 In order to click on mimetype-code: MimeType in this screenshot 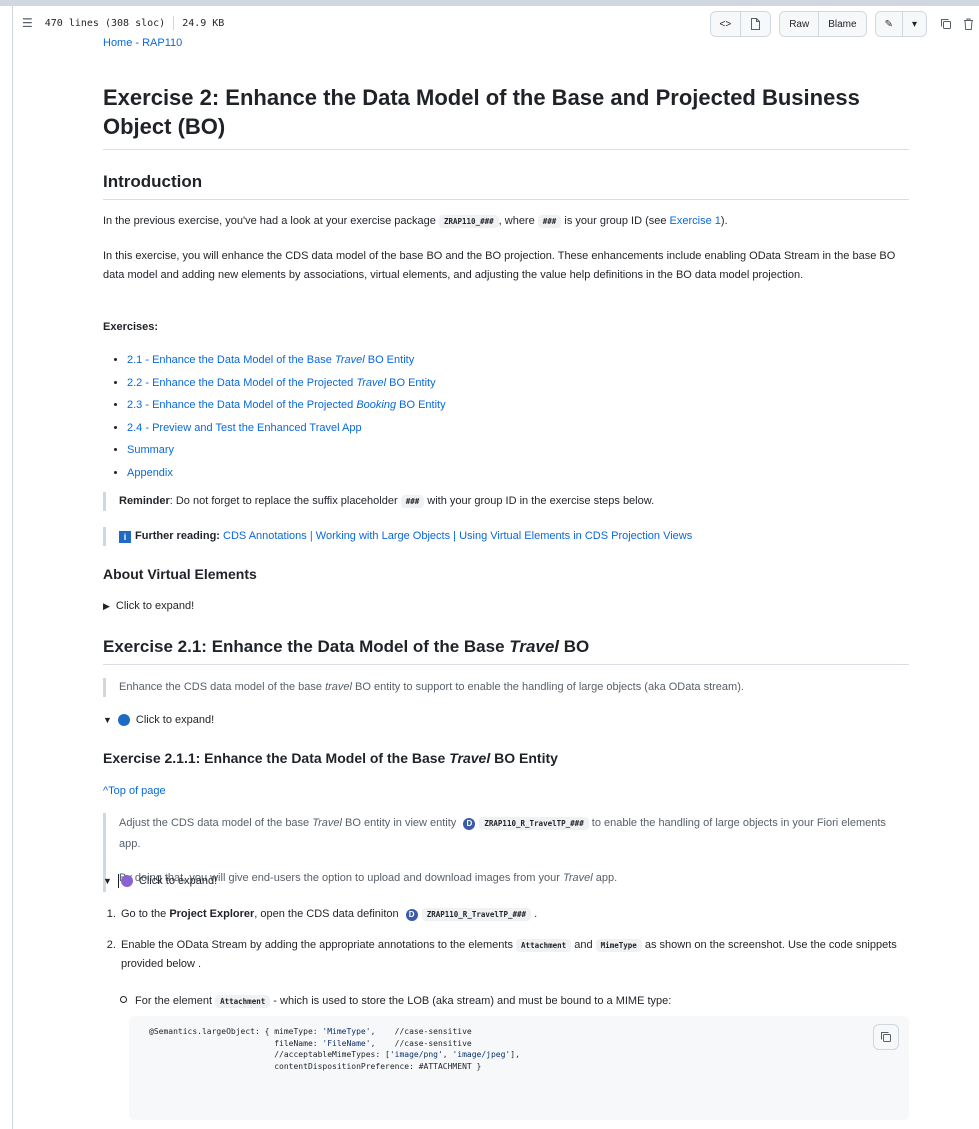, I will do `click(618, 945)`.